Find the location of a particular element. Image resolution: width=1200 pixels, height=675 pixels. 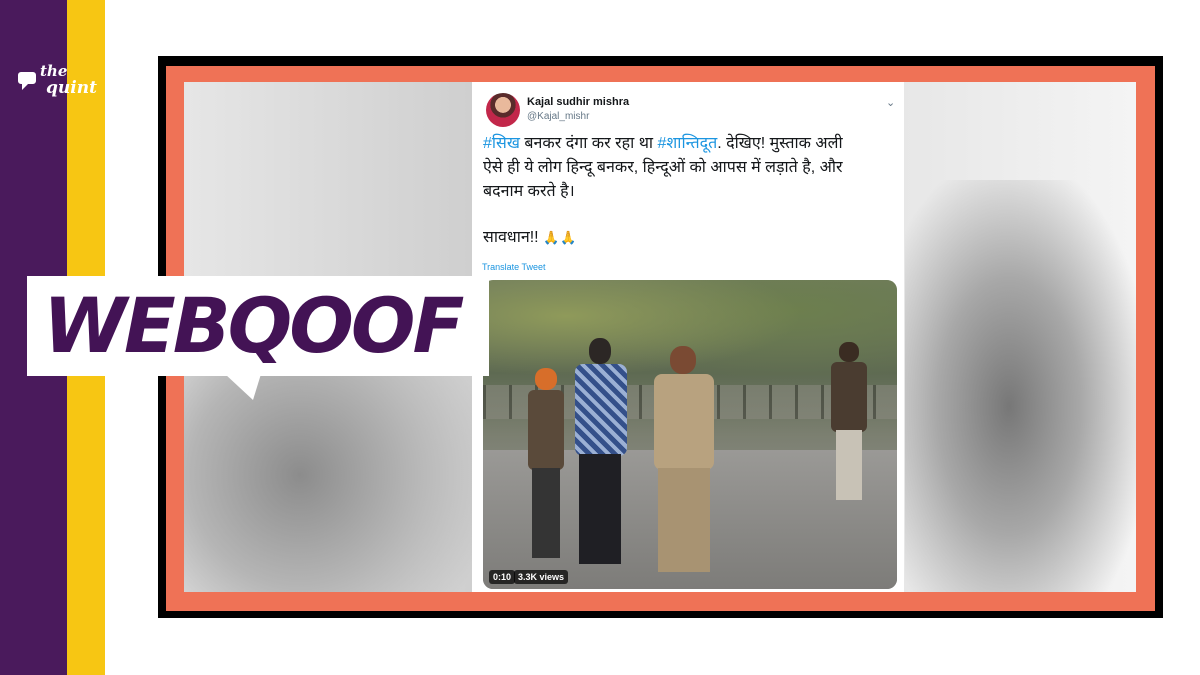

warning-text: सावधान!! is located at coordinates (511, 237).